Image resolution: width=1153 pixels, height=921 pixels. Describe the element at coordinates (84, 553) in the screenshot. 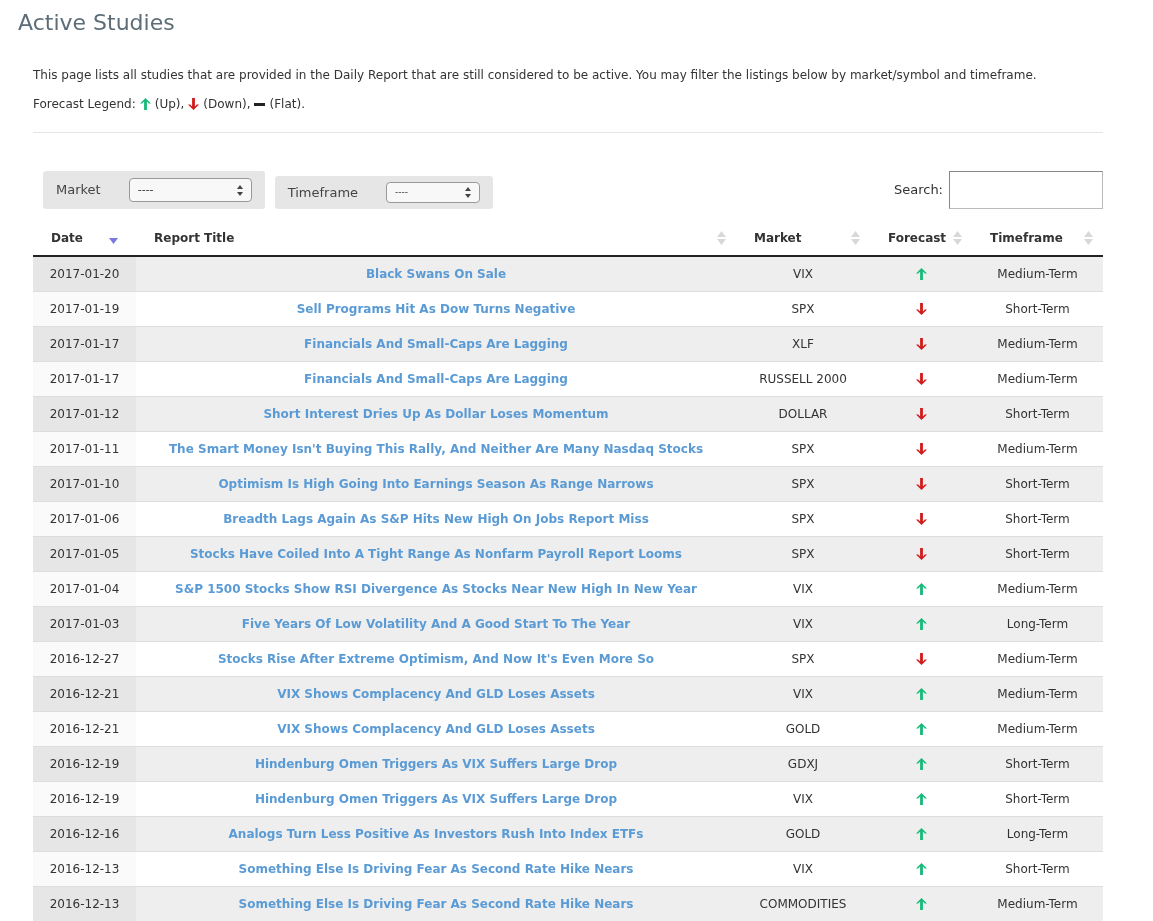

I see `date-text: 2017-01-05` at that location.